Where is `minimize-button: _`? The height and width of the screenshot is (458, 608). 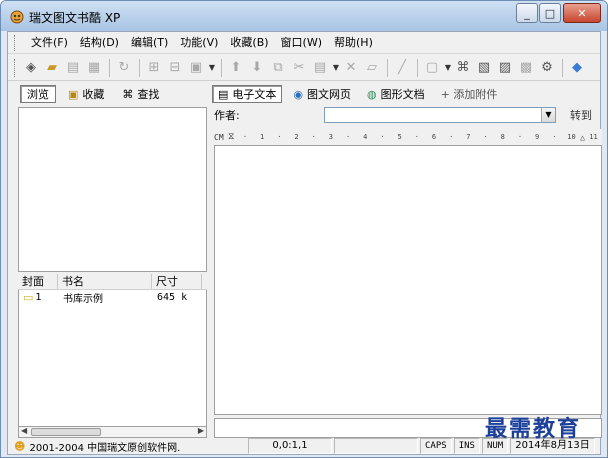
minimize-button: _ is located at coordinates (527, 13).